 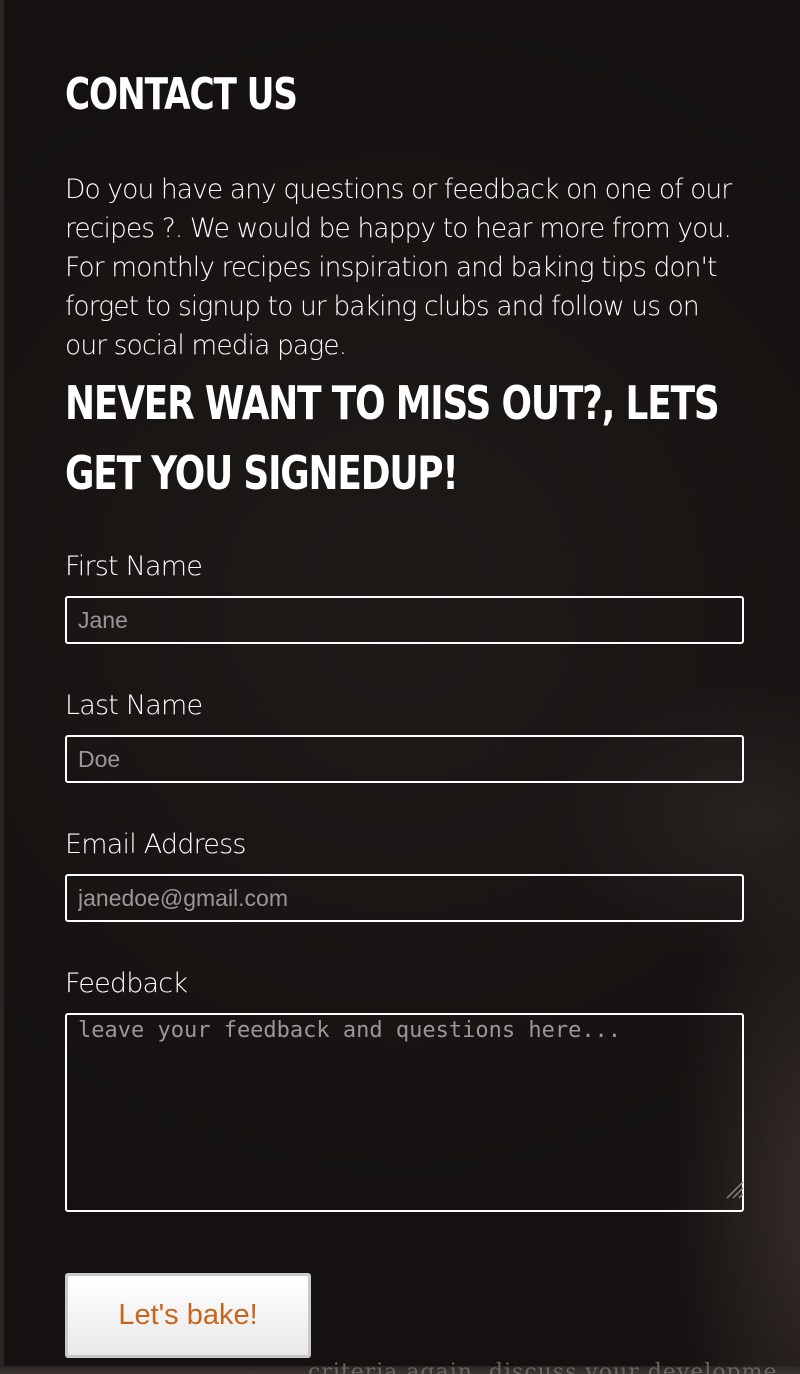 What do you see at coordinates (155, 844) in the screenshot?
I see `email-label: Email Address` at bounding box center [155, 844].